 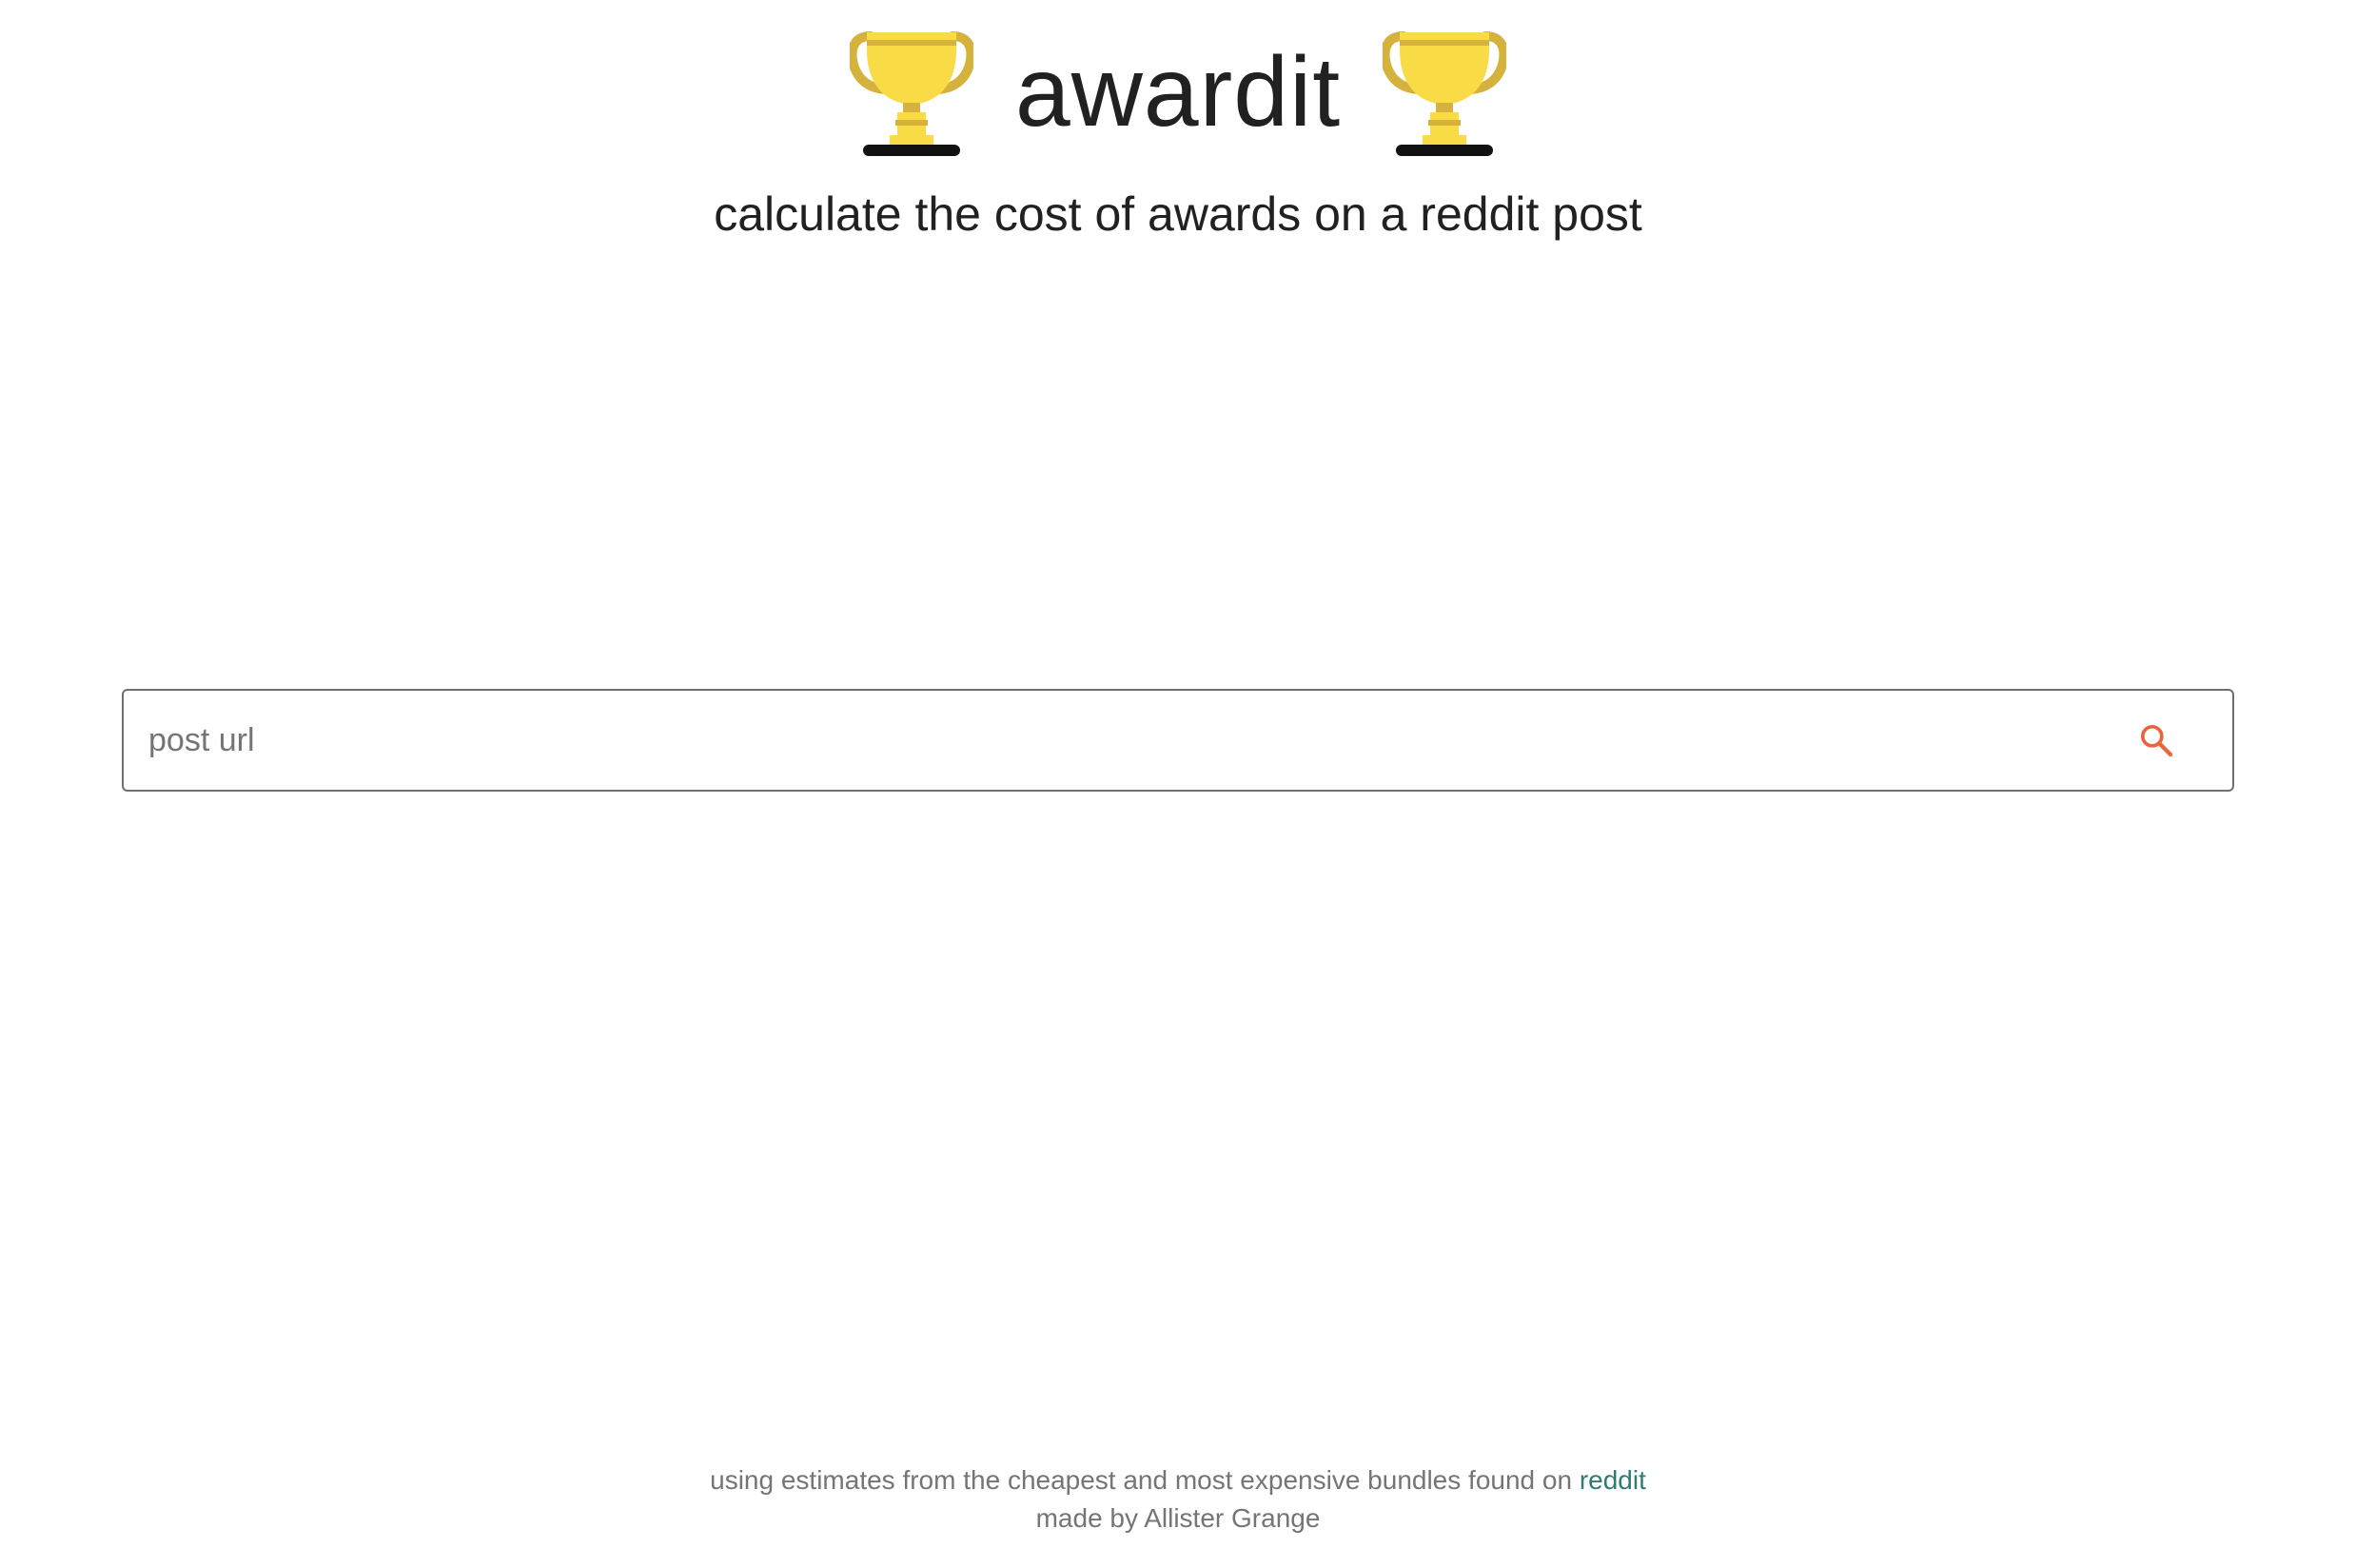 What do you see at coordinates (1613, 1480) in the screenshot?
I see `reddit-link: reddit` at bounding box center [1613, 1480].